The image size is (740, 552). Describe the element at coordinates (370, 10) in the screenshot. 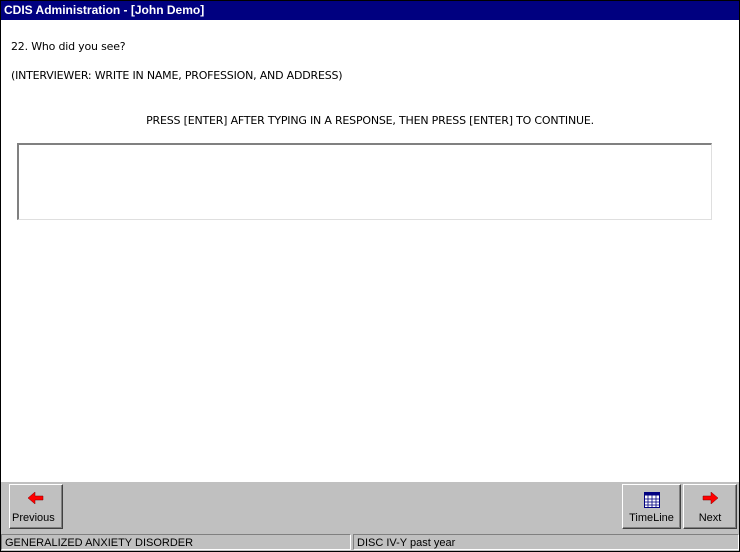

I see `title-bar: CDIS Administration - [John Demo]` at that location.